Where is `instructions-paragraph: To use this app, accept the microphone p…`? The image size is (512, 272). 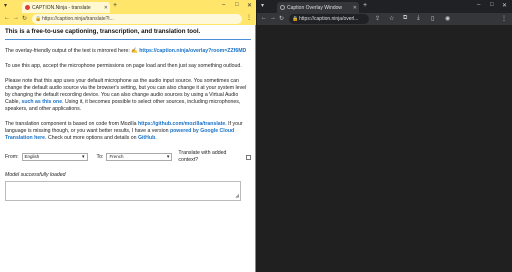 instructions-paragraph: To use this app, accept the microphone p… is located at coordinates (123, 66).